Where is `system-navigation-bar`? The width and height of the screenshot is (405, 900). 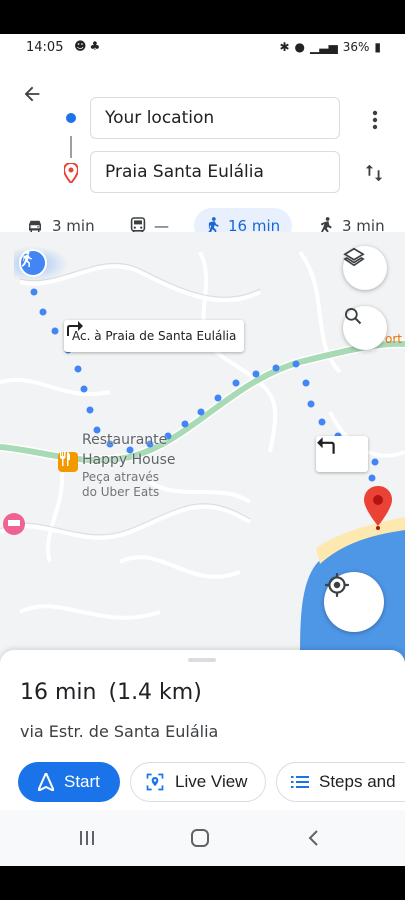 system-navigation-bar is located at coordinates (202, 838).